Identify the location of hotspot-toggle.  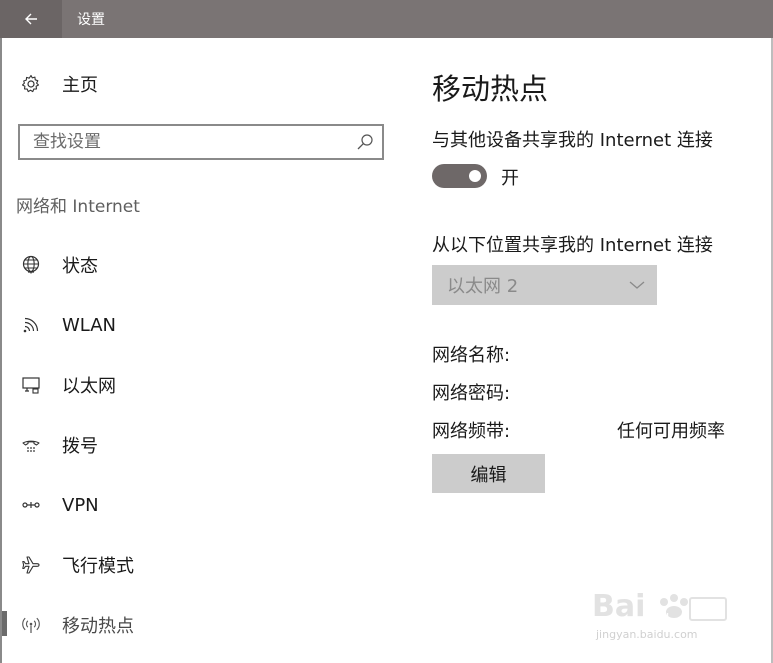
(459, 176).